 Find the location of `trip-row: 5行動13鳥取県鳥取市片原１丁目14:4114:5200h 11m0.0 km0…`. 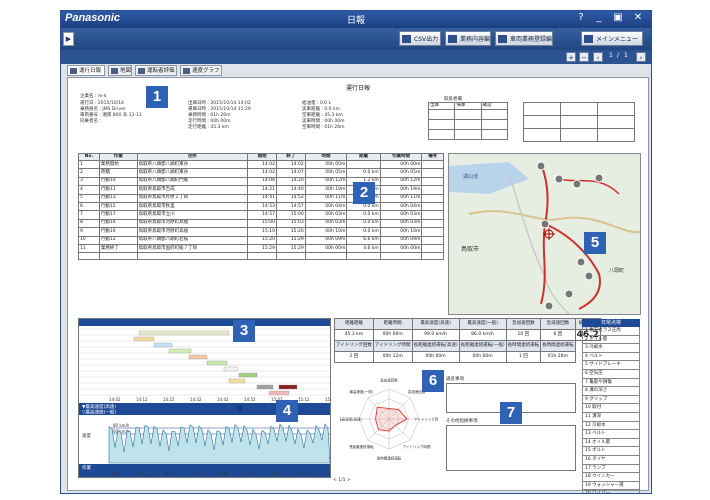

trip-row: 5行動13鳥取県鳥取市片原１丁目14:4114:5200h 11m0.0 km0… is located at coordinates (261, 198).